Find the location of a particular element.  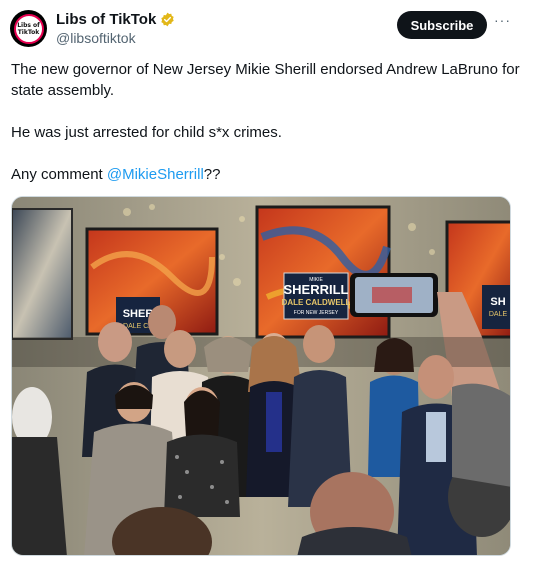

campaign-sign-right: SH DALE is located at coordinates (496, 307).